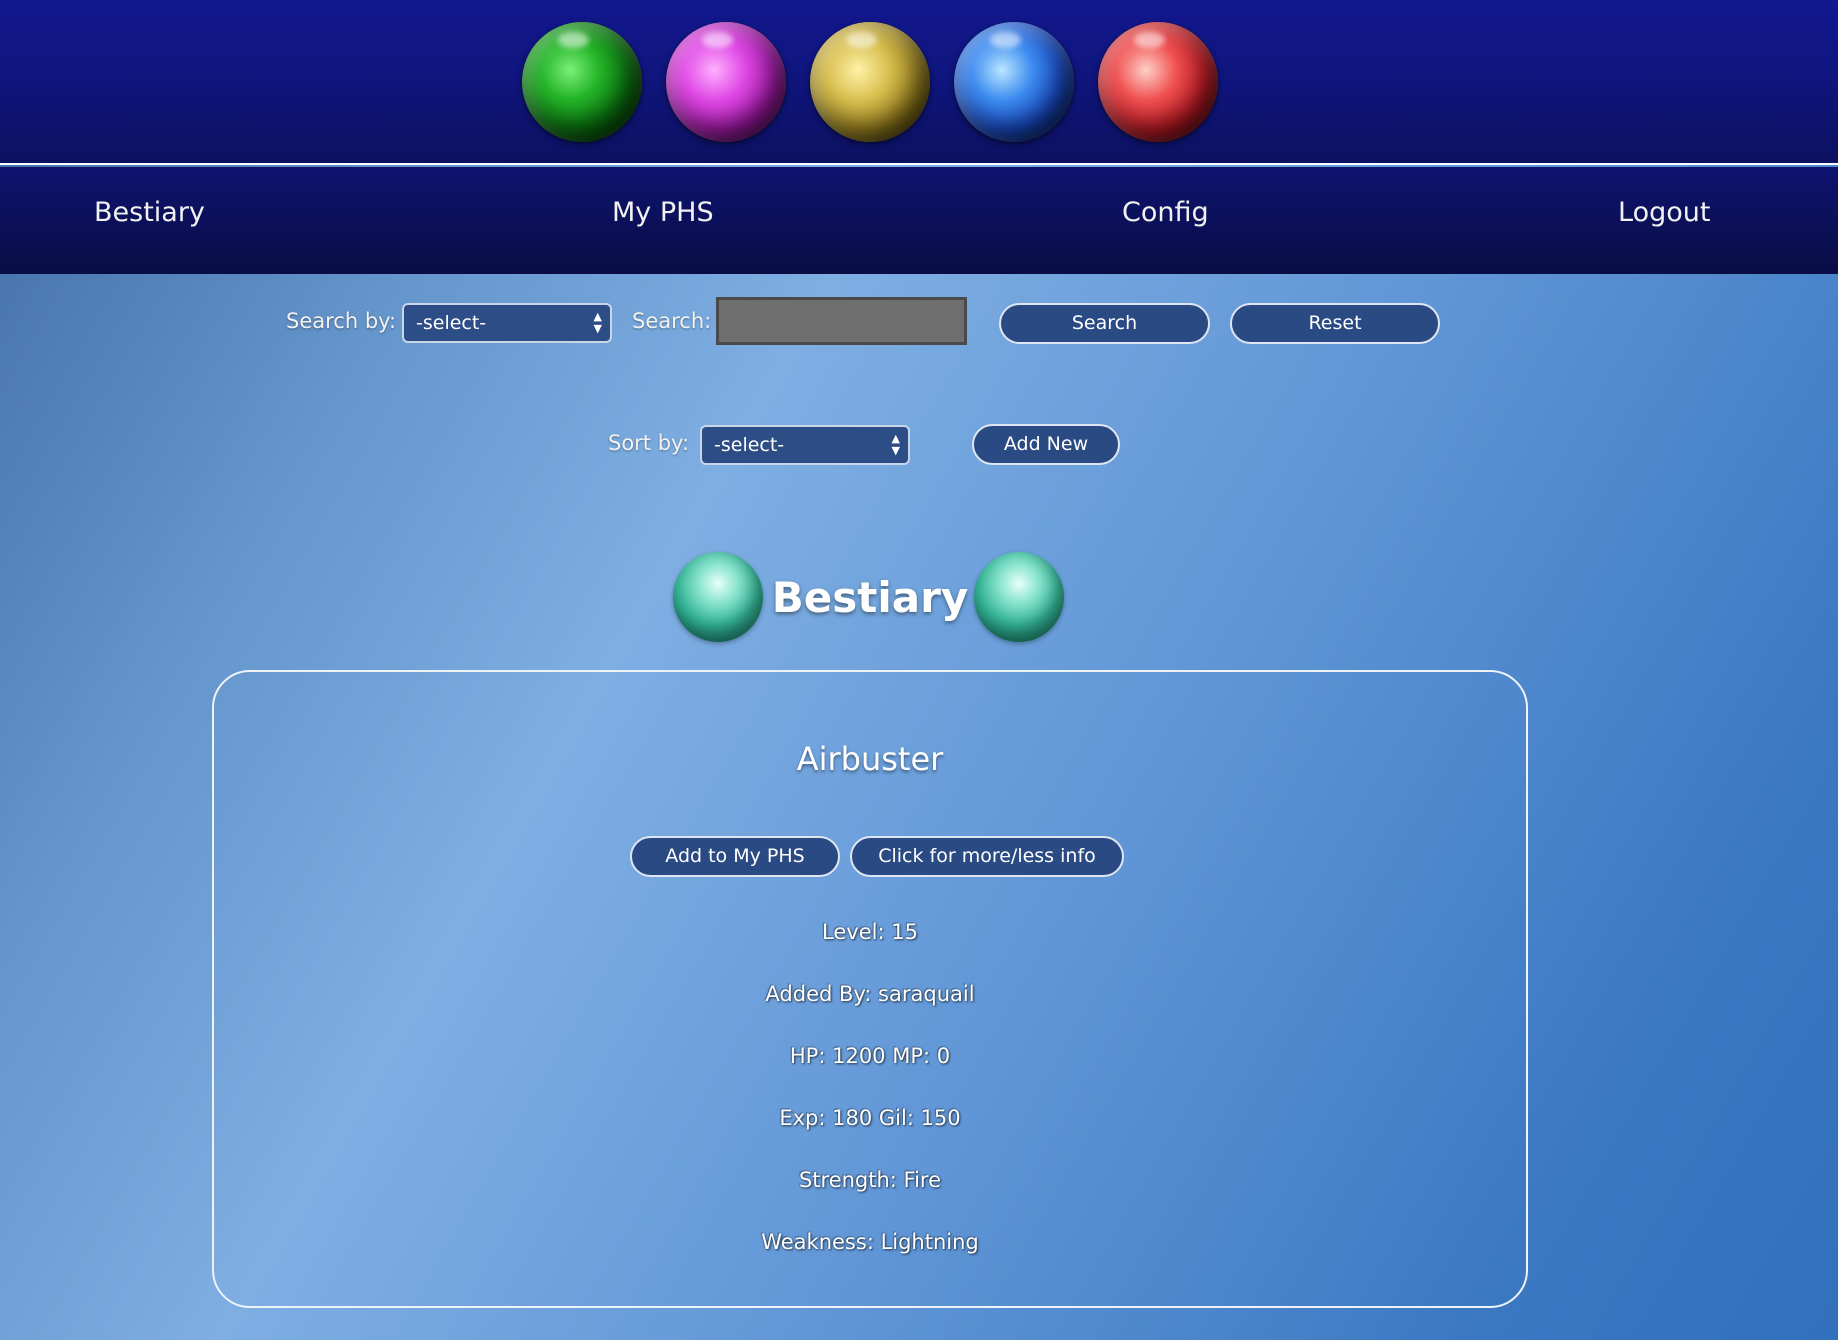 The image size is (1838, 1340). I want to click on search-label: Search:, so click(672, 321).